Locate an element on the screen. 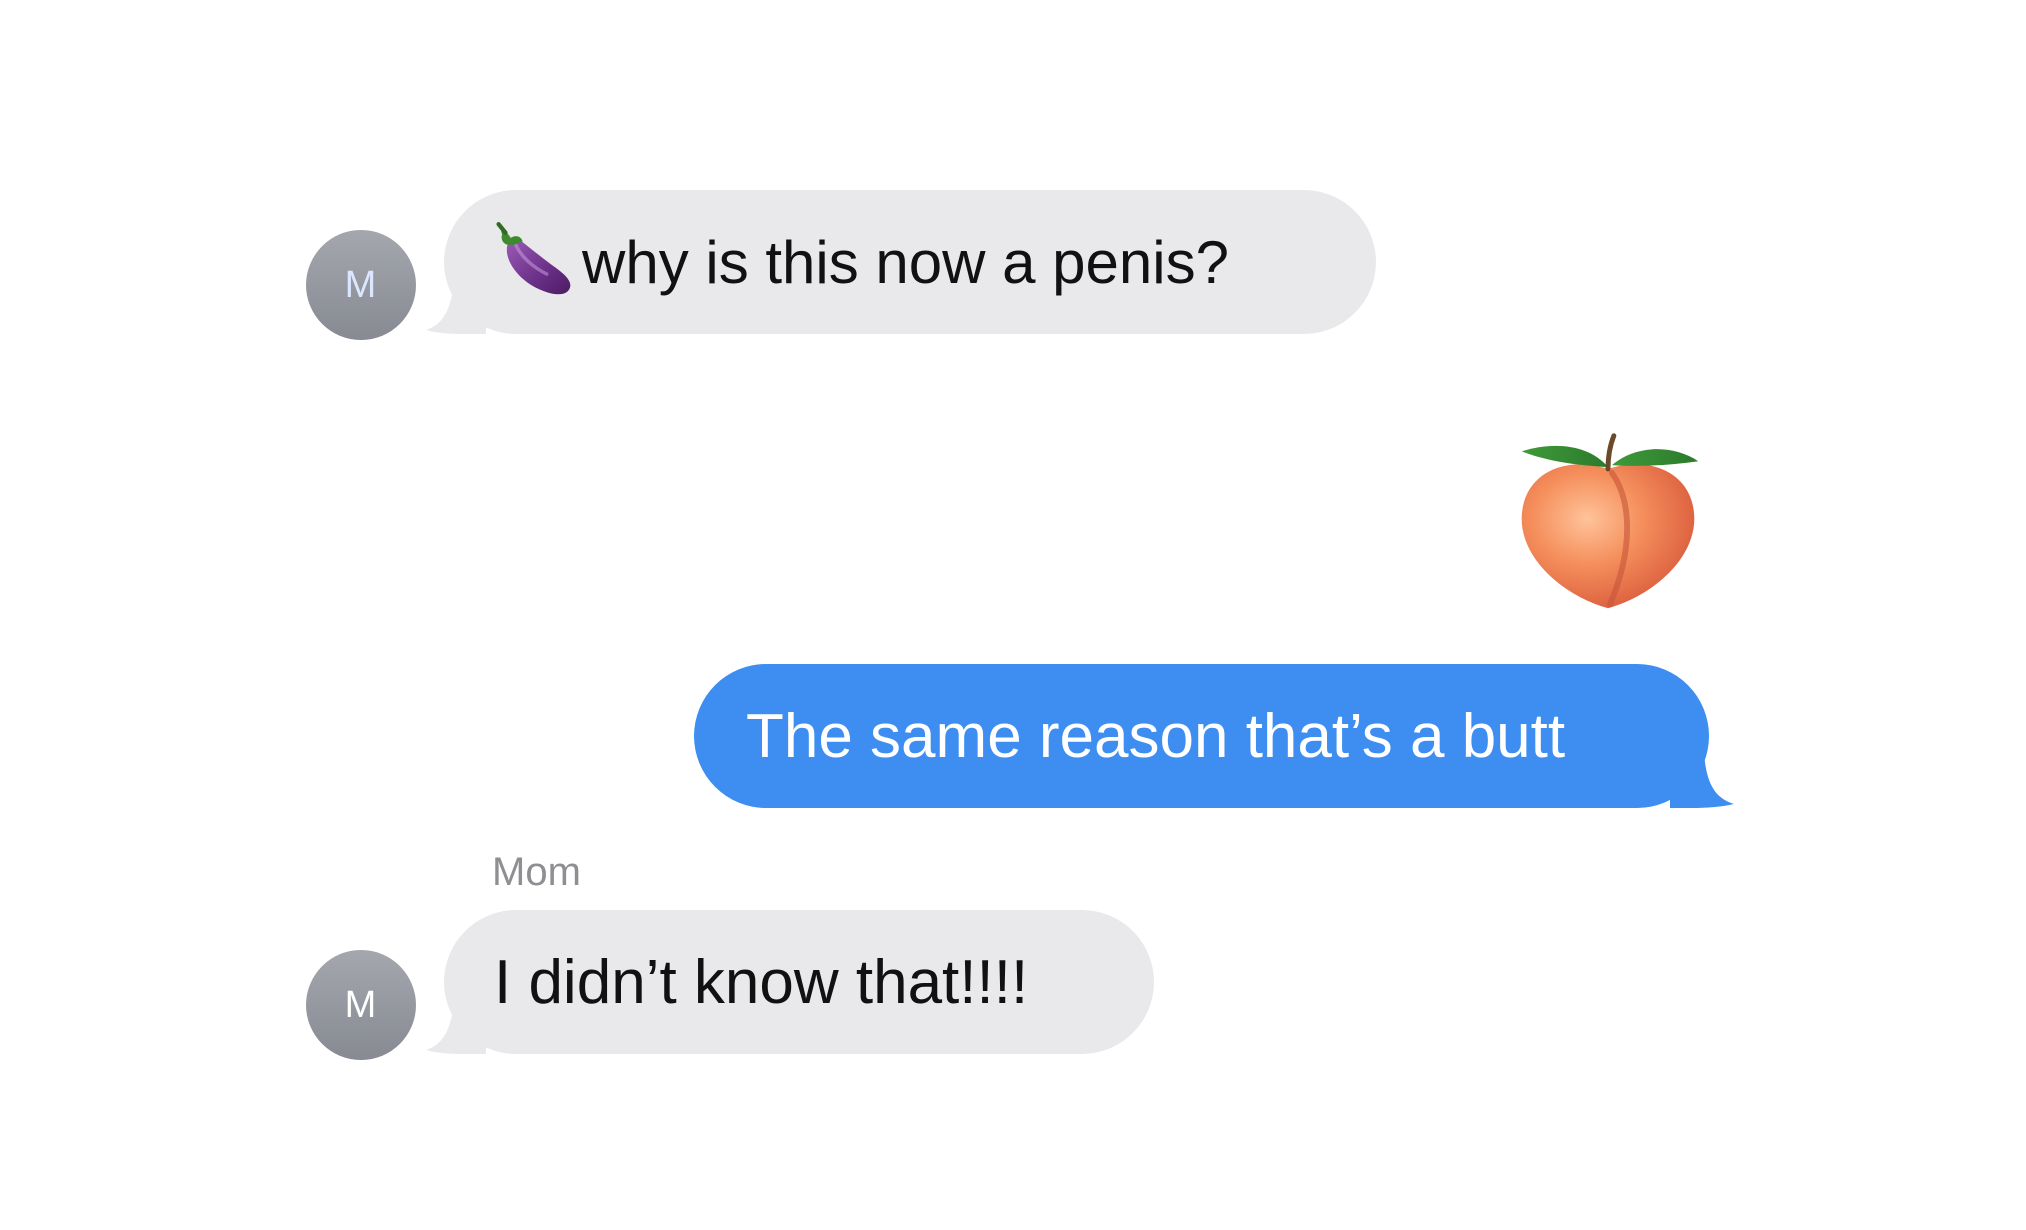 The image size is (2026, 1230). outgoing-message-bubble: The same reason that’s a butt is located at coordinates (1201, 736).